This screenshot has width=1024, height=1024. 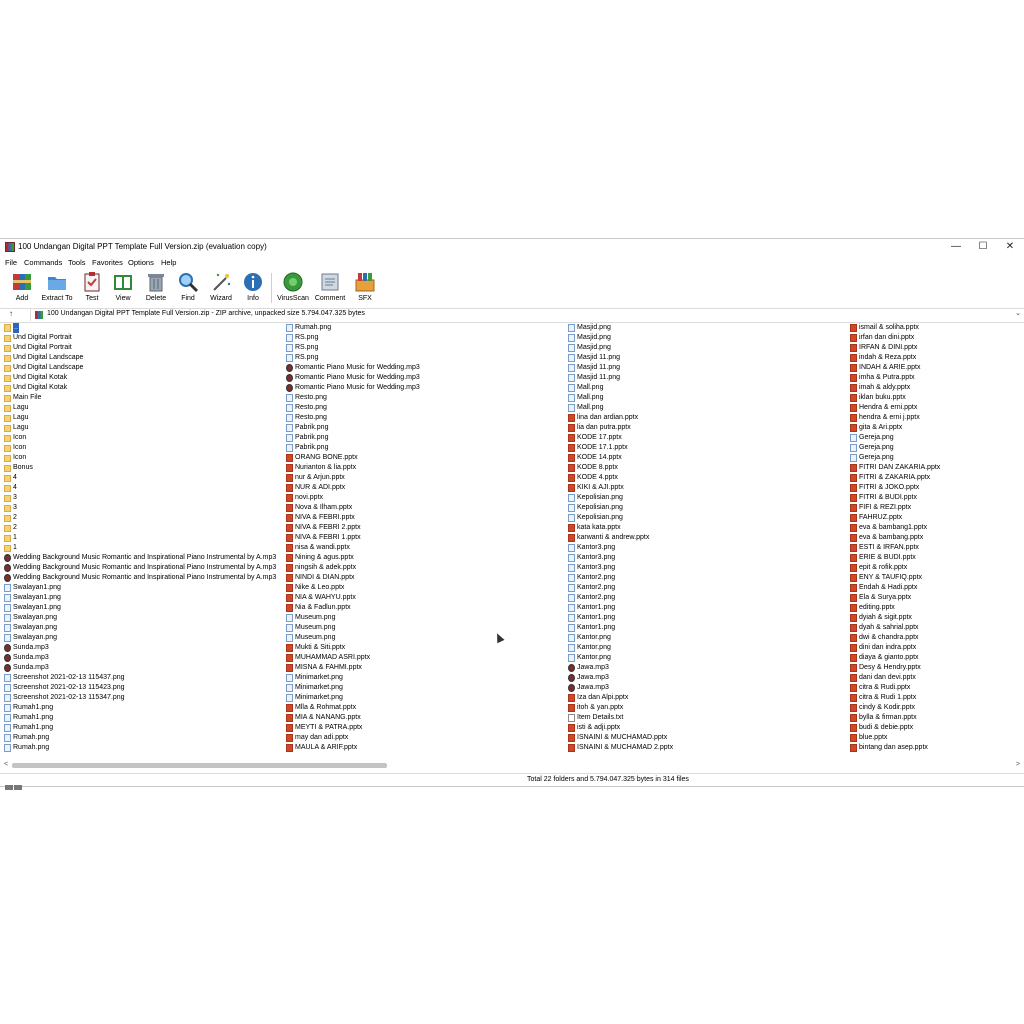 What do you see at coordinates (708, 428) in the screenshot?
I see `file-row: lia dan putra.pptx` at bounding box center [708, 428].